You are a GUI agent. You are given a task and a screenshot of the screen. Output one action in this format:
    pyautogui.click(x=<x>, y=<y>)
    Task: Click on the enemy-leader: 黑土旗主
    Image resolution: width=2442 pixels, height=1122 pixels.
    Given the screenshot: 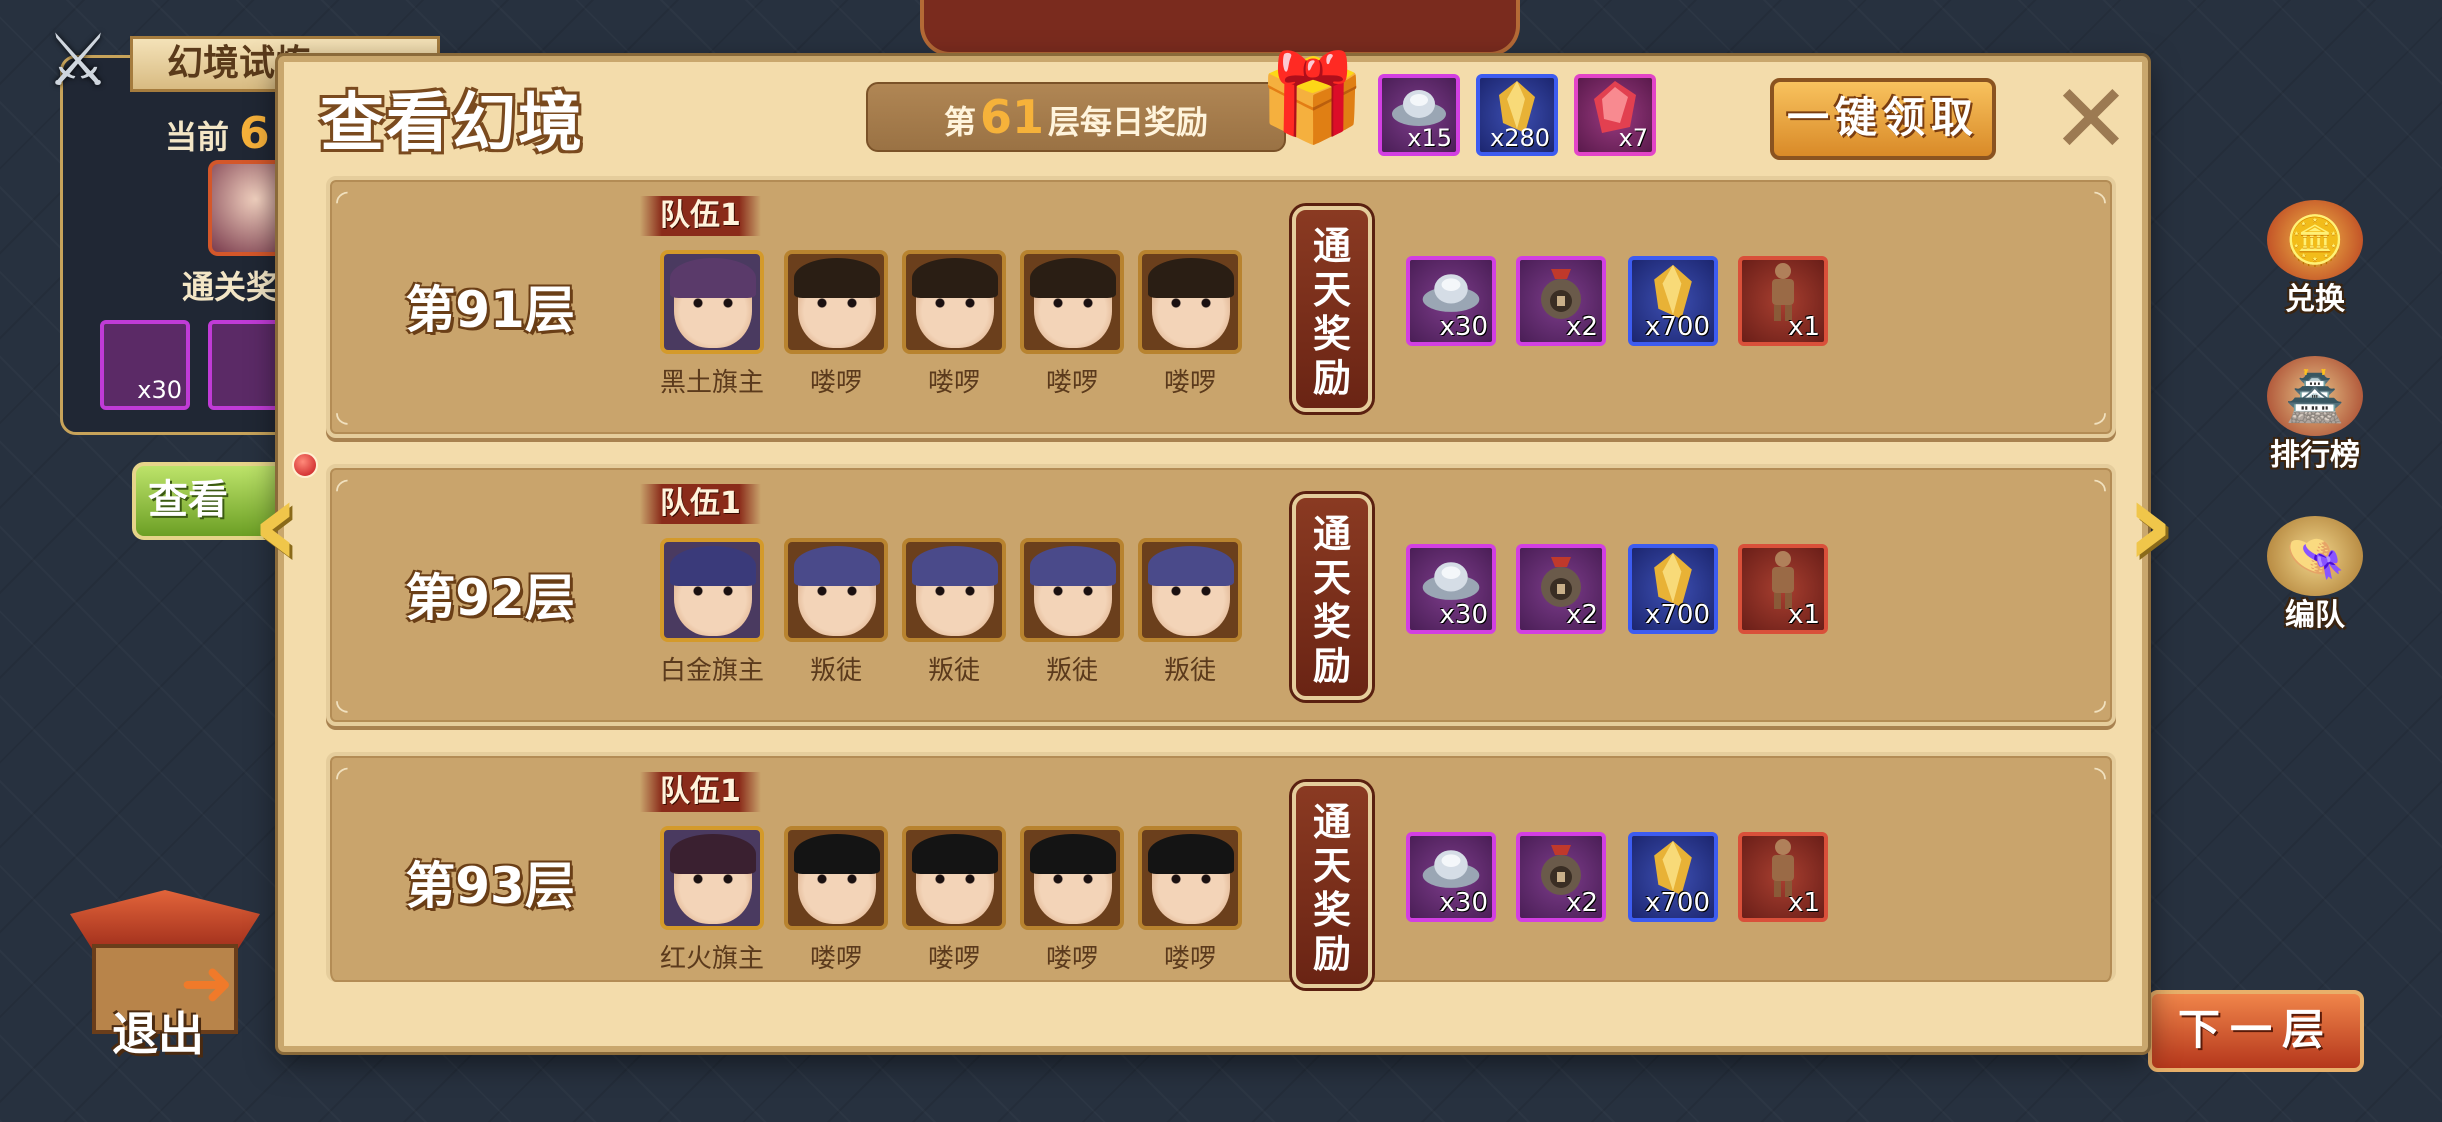 What is the action you would take?
    pyautogui.click(x=712, y=324)
    